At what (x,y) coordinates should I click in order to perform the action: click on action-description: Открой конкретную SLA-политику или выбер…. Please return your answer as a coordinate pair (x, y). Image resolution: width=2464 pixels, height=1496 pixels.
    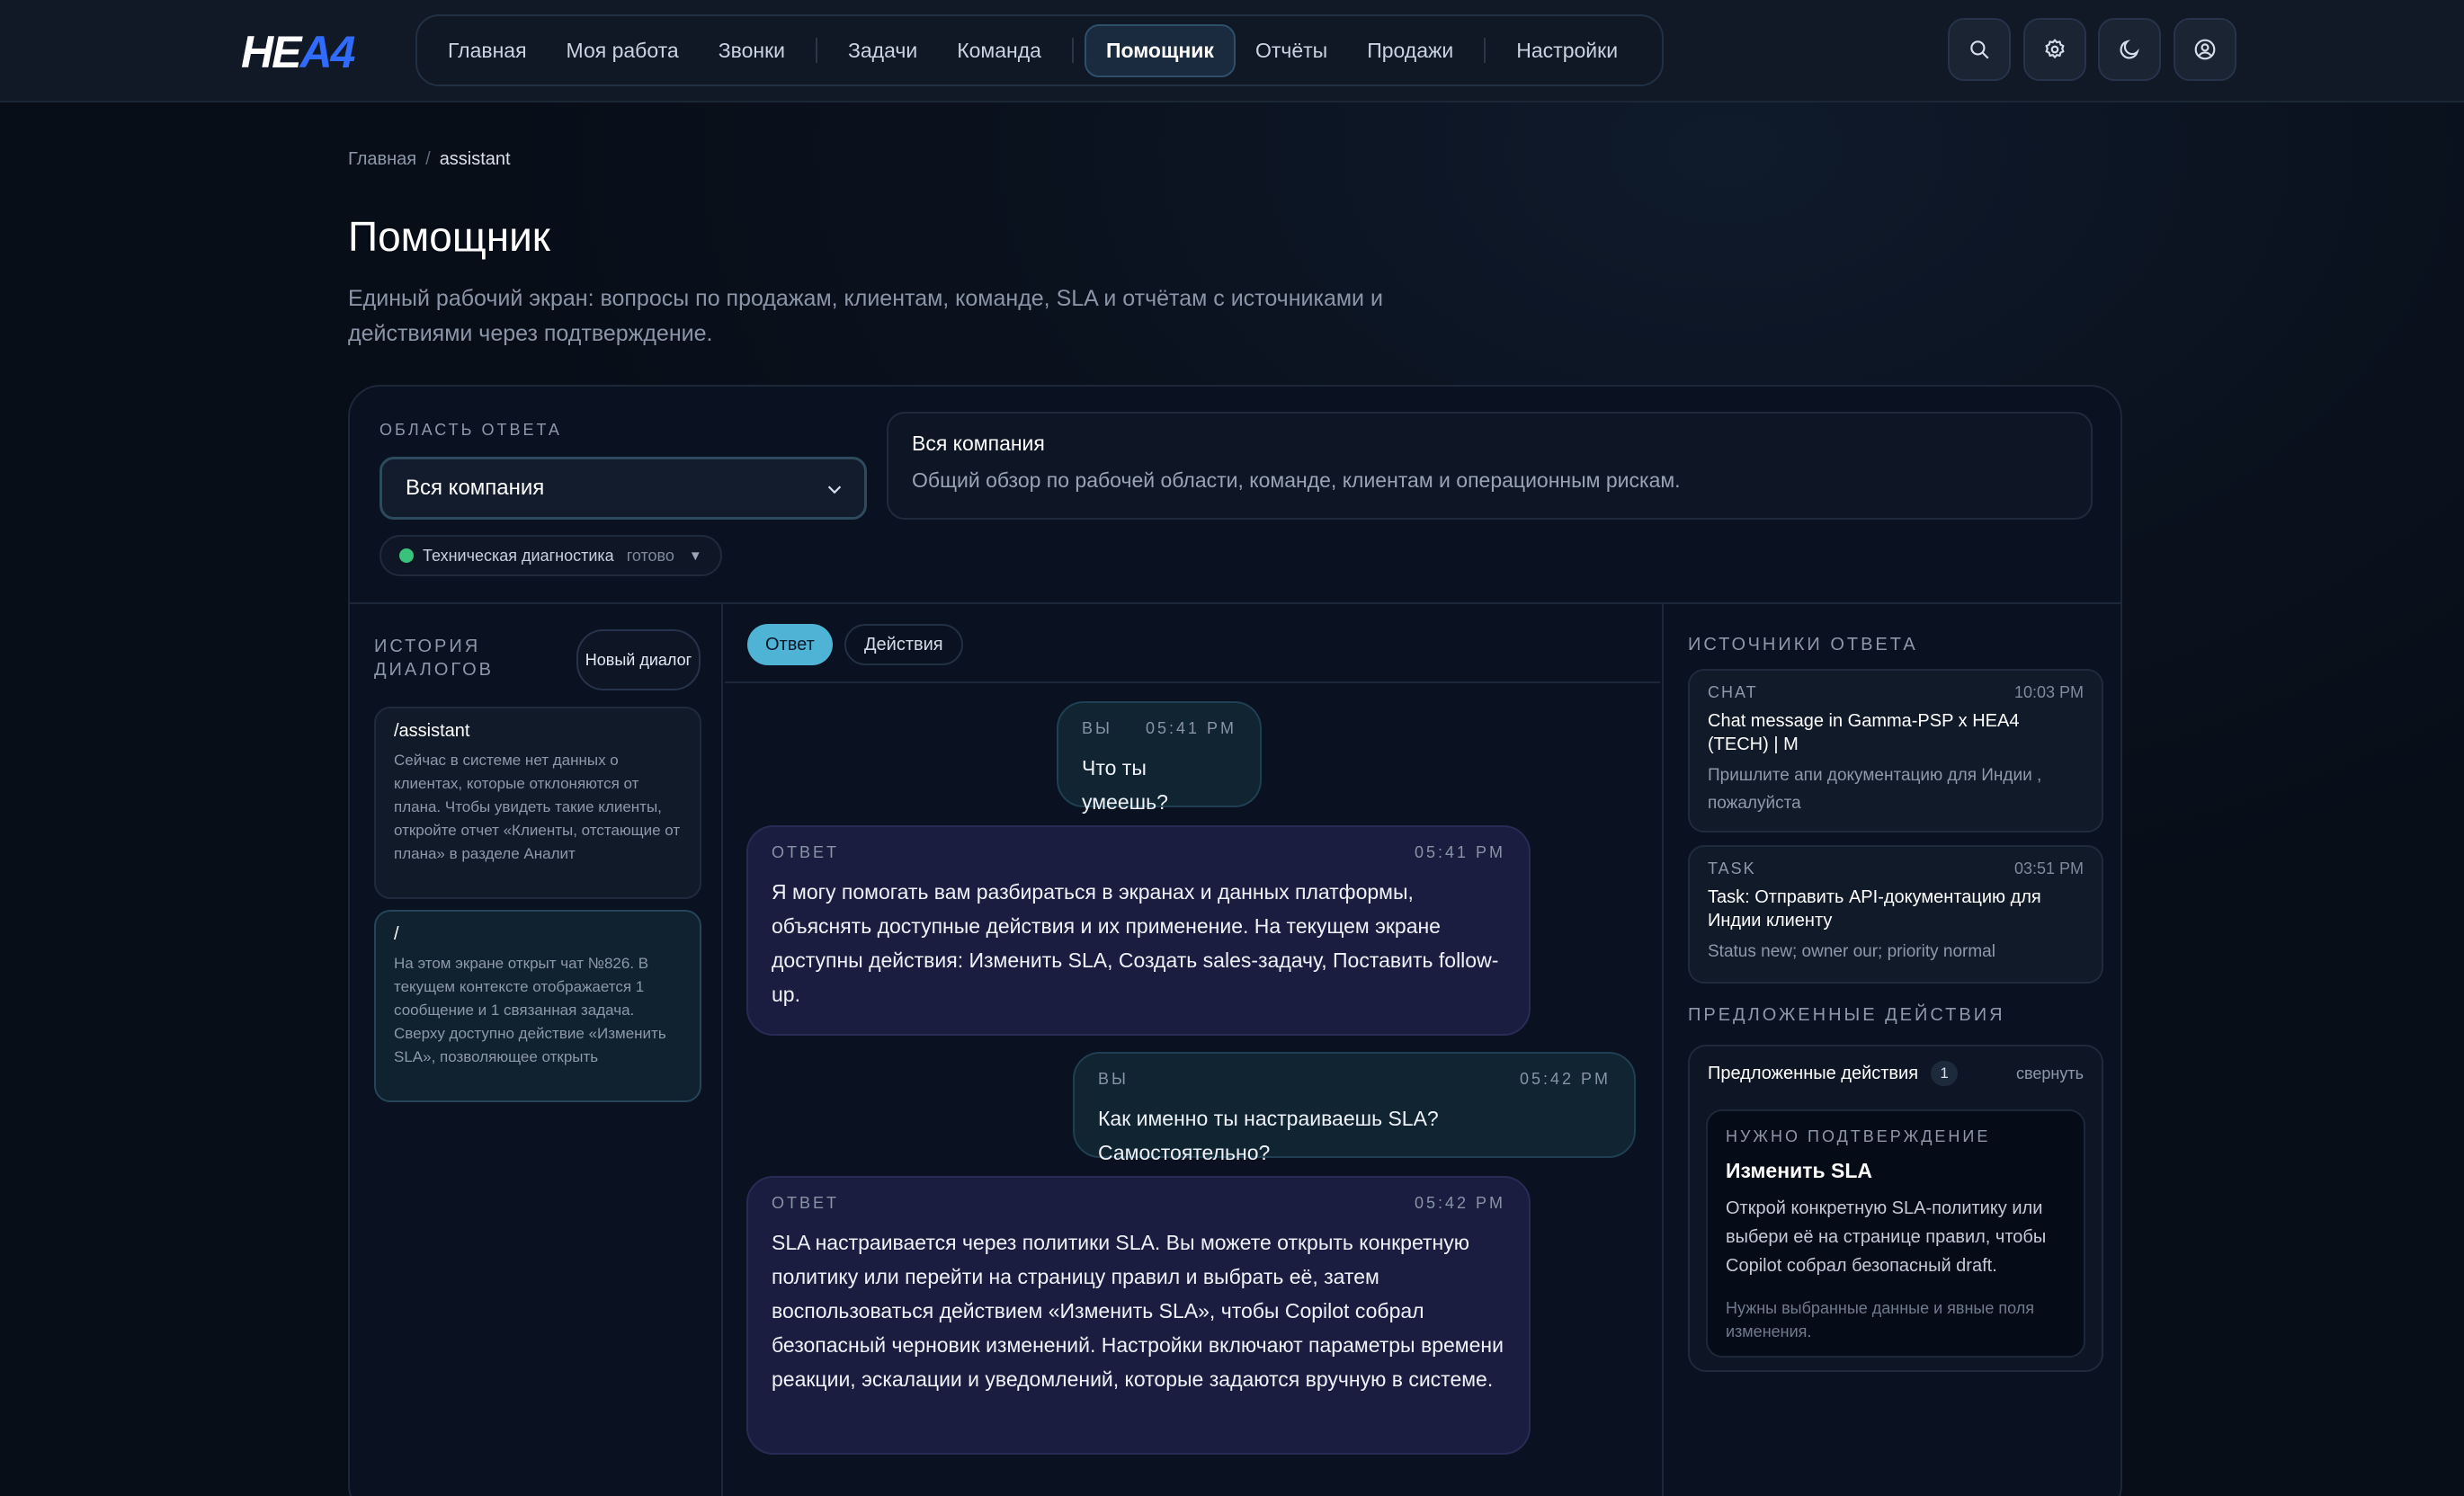
    Looking at the image, I should click on (1886, 1237).